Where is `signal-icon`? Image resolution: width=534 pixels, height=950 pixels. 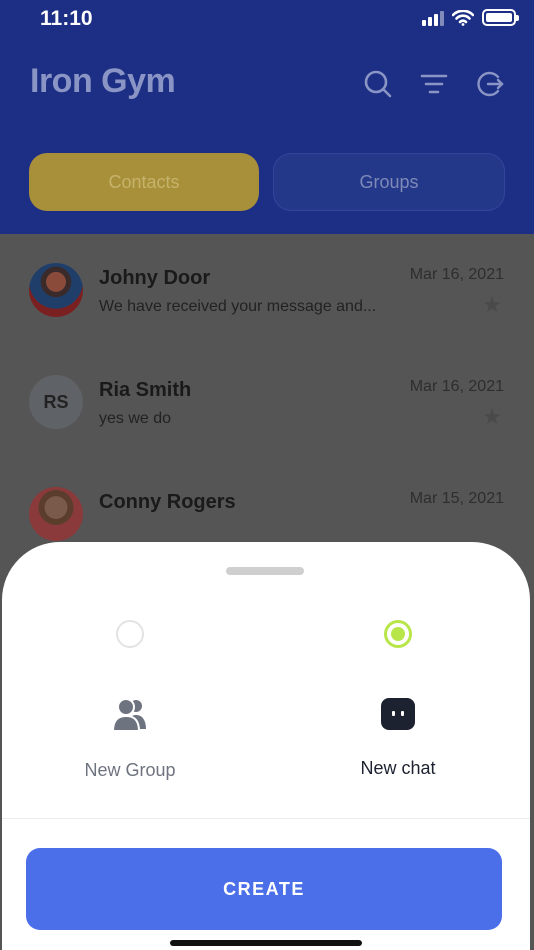
signal-icon is located at coordinates (433, 18).